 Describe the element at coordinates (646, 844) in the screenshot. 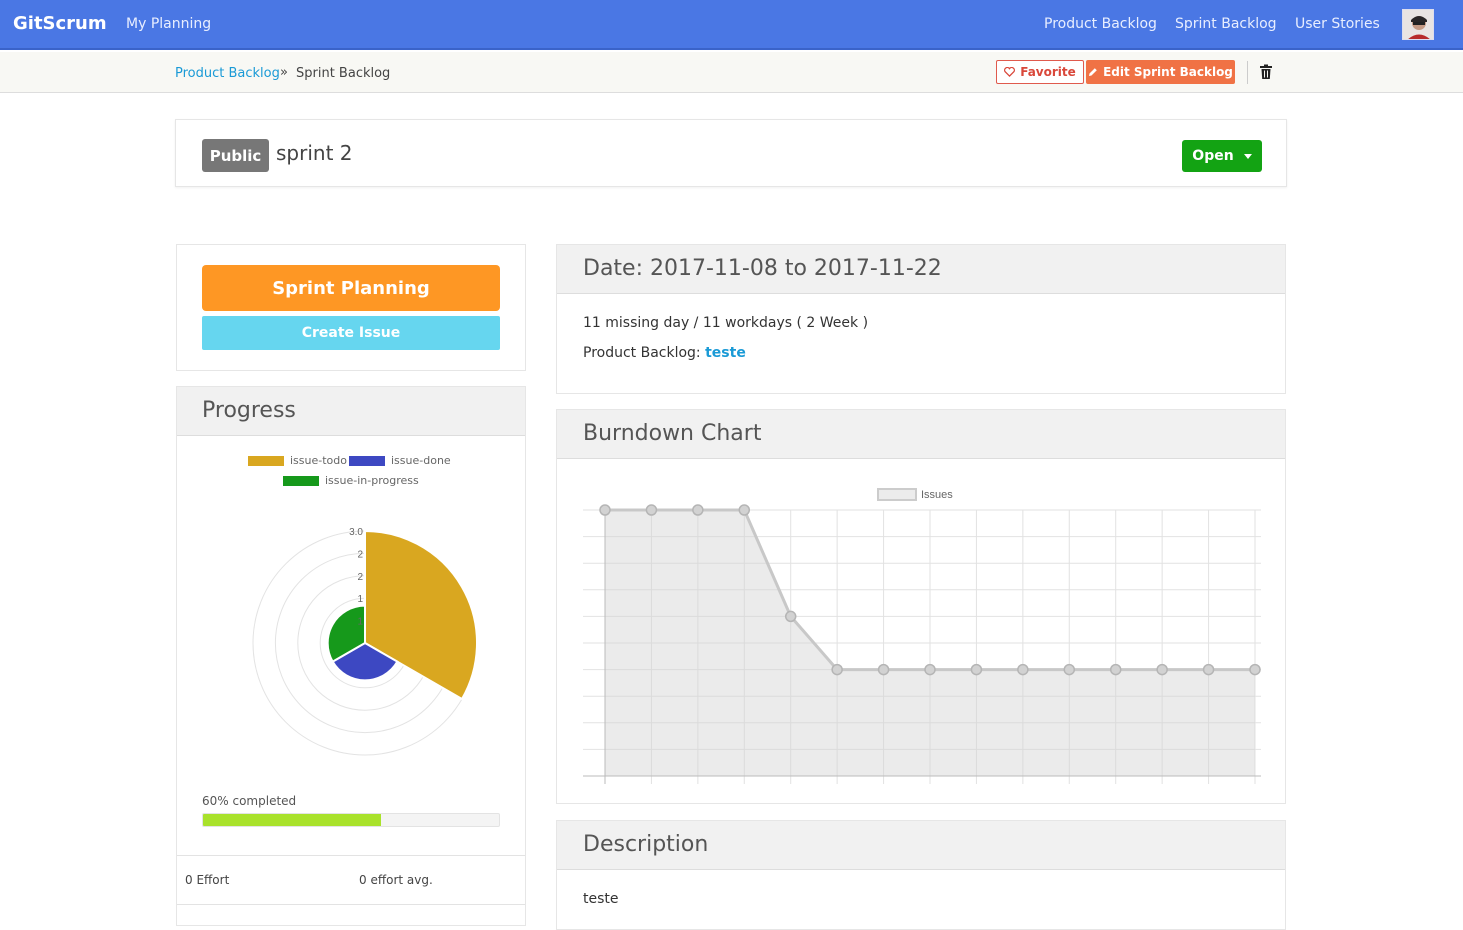

I see `description-title: Description` at that location.